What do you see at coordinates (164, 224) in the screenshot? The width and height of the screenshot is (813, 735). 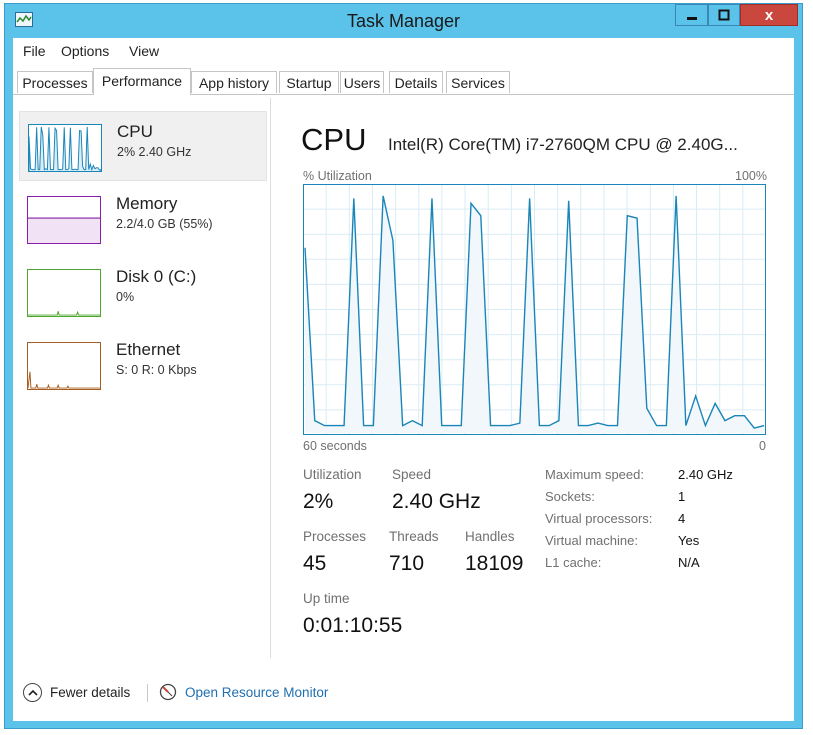 I see `sidebar-item-subtitle: 2.2/4.0 GB (55%)` at bounding box center [164, 224].